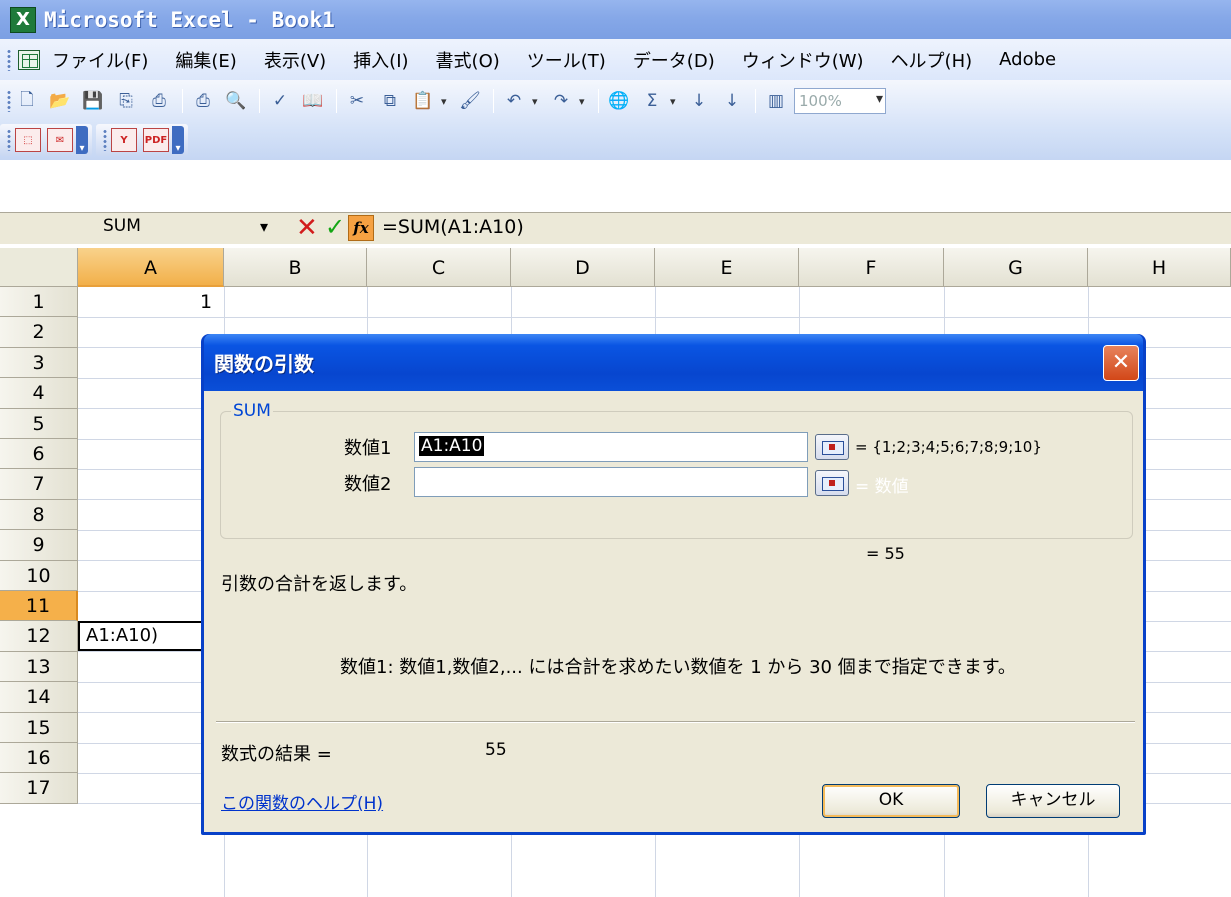 The height and width of the screenshot is (897, 1231). Describe the element at coordinates (675, 101) in the screenshot. I see `autosum-dropdown-icon: ▾` at that location.